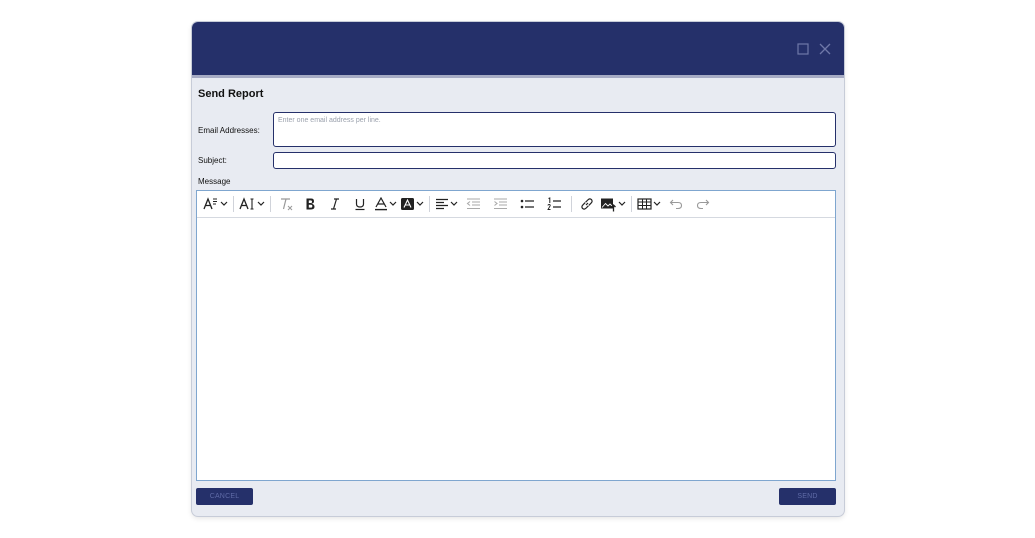 Image resolution: width=1035 pixels, height=538 pixels. I want to click on redo-button, so click(703, 204).